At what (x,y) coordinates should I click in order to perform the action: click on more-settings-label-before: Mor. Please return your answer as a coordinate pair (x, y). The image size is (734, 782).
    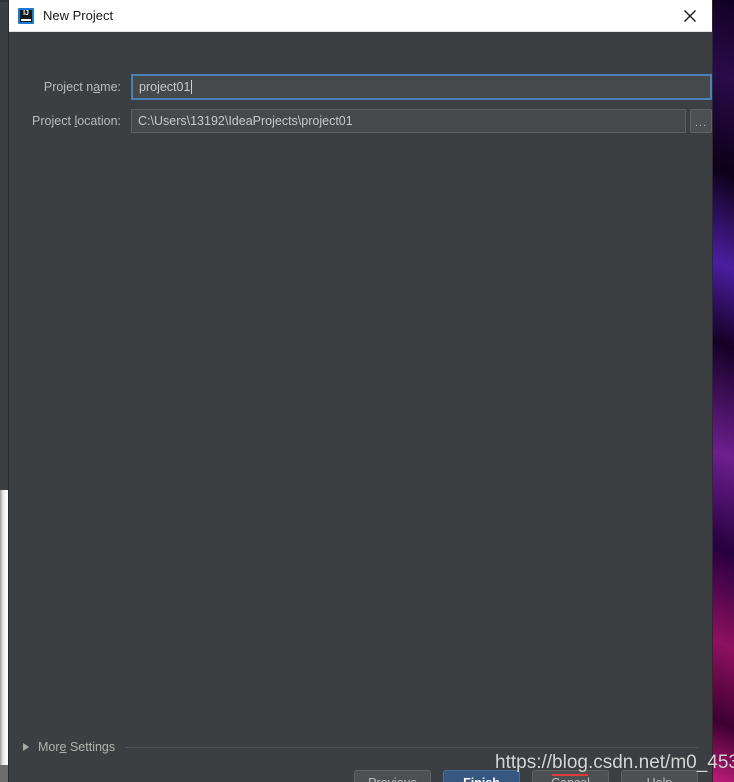
    Looking at the image, I should click on (49, 747).